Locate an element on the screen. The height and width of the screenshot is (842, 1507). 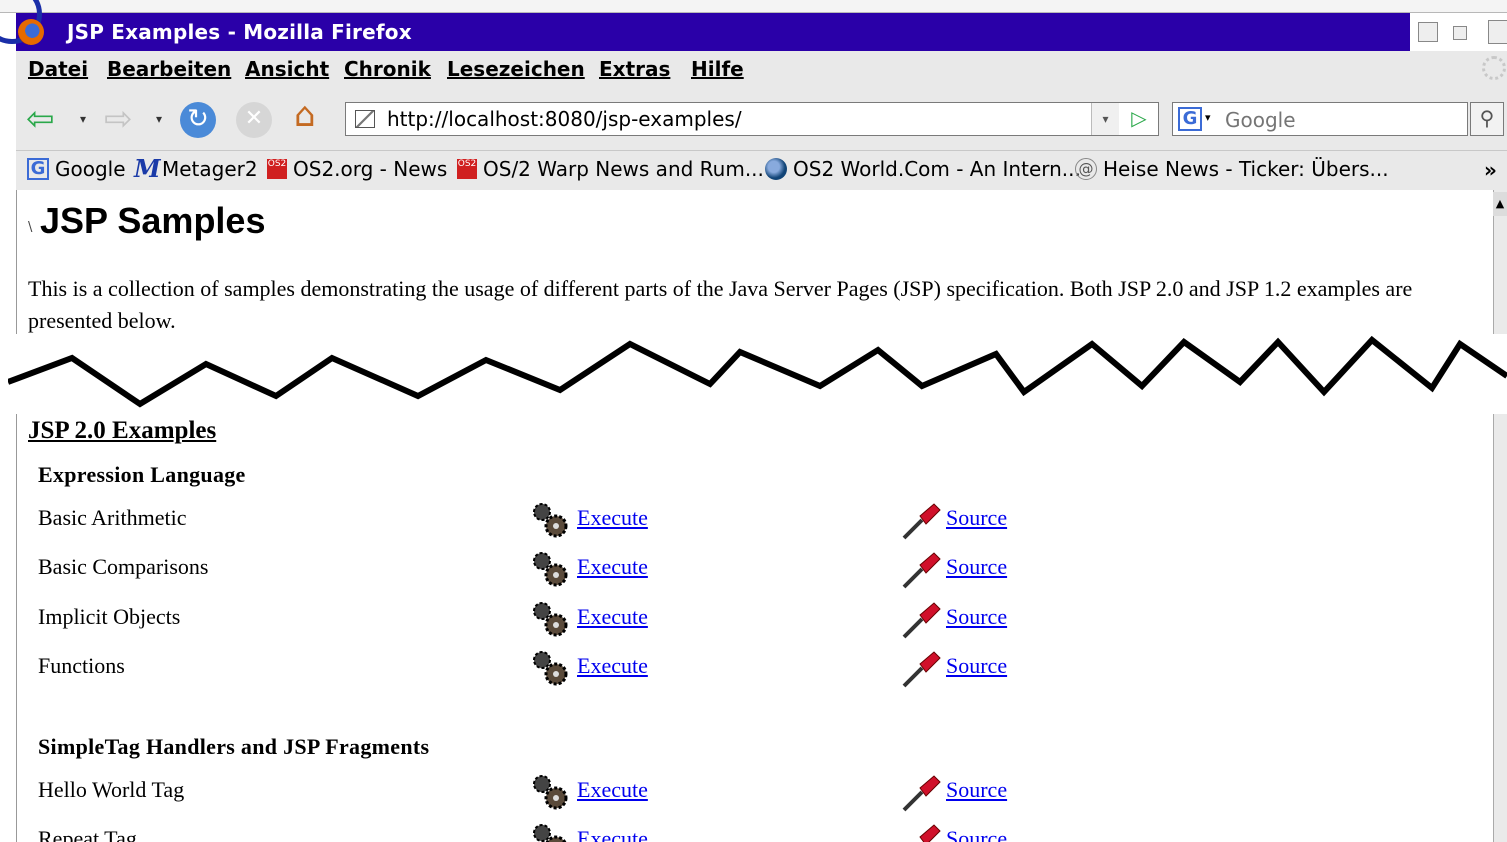
maximize-button is located at coordinates (1460, 33).